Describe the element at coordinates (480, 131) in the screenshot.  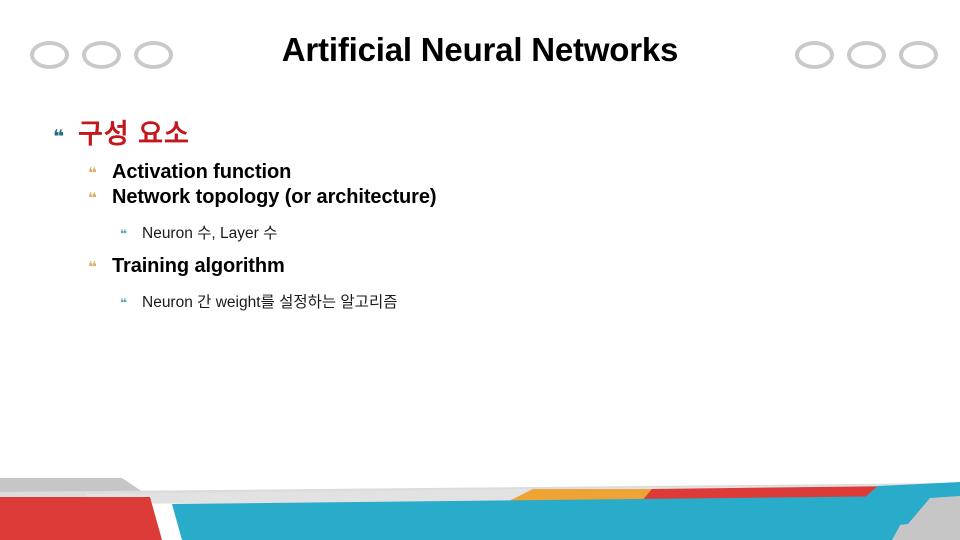
I see `bullet-item-level1: ❝ 구성 요소` at that location.